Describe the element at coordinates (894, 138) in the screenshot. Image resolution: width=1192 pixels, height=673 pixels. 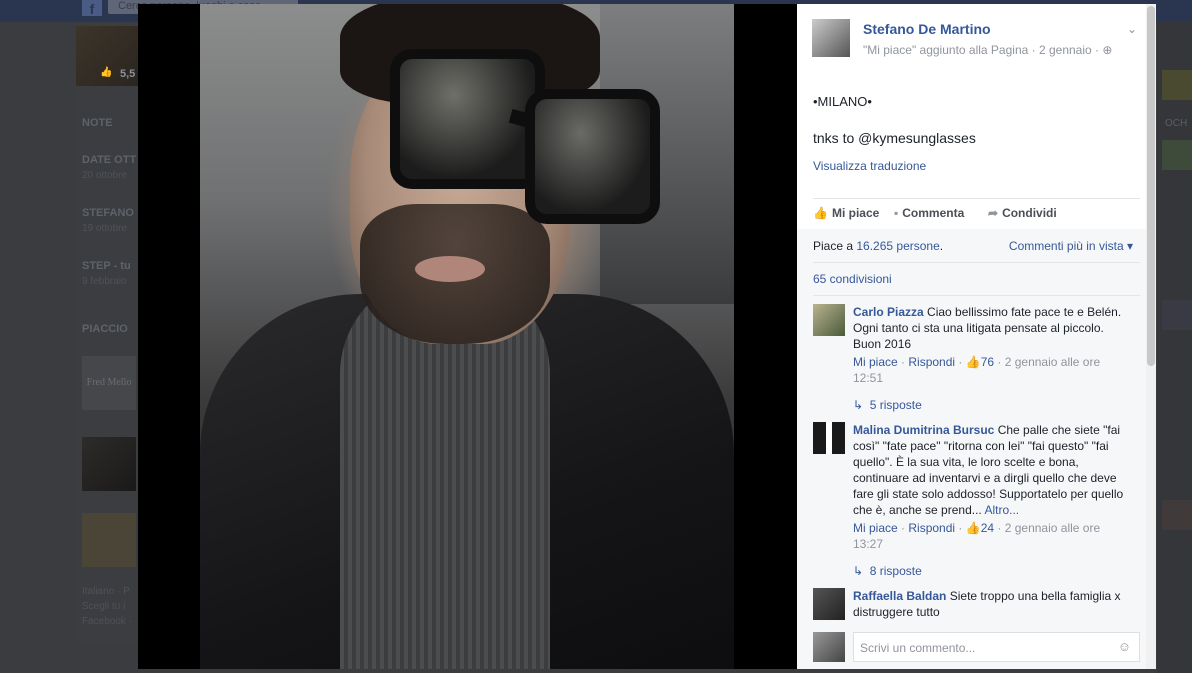
I see `post-text-line: tnks to @kymesunglasses` at that location.